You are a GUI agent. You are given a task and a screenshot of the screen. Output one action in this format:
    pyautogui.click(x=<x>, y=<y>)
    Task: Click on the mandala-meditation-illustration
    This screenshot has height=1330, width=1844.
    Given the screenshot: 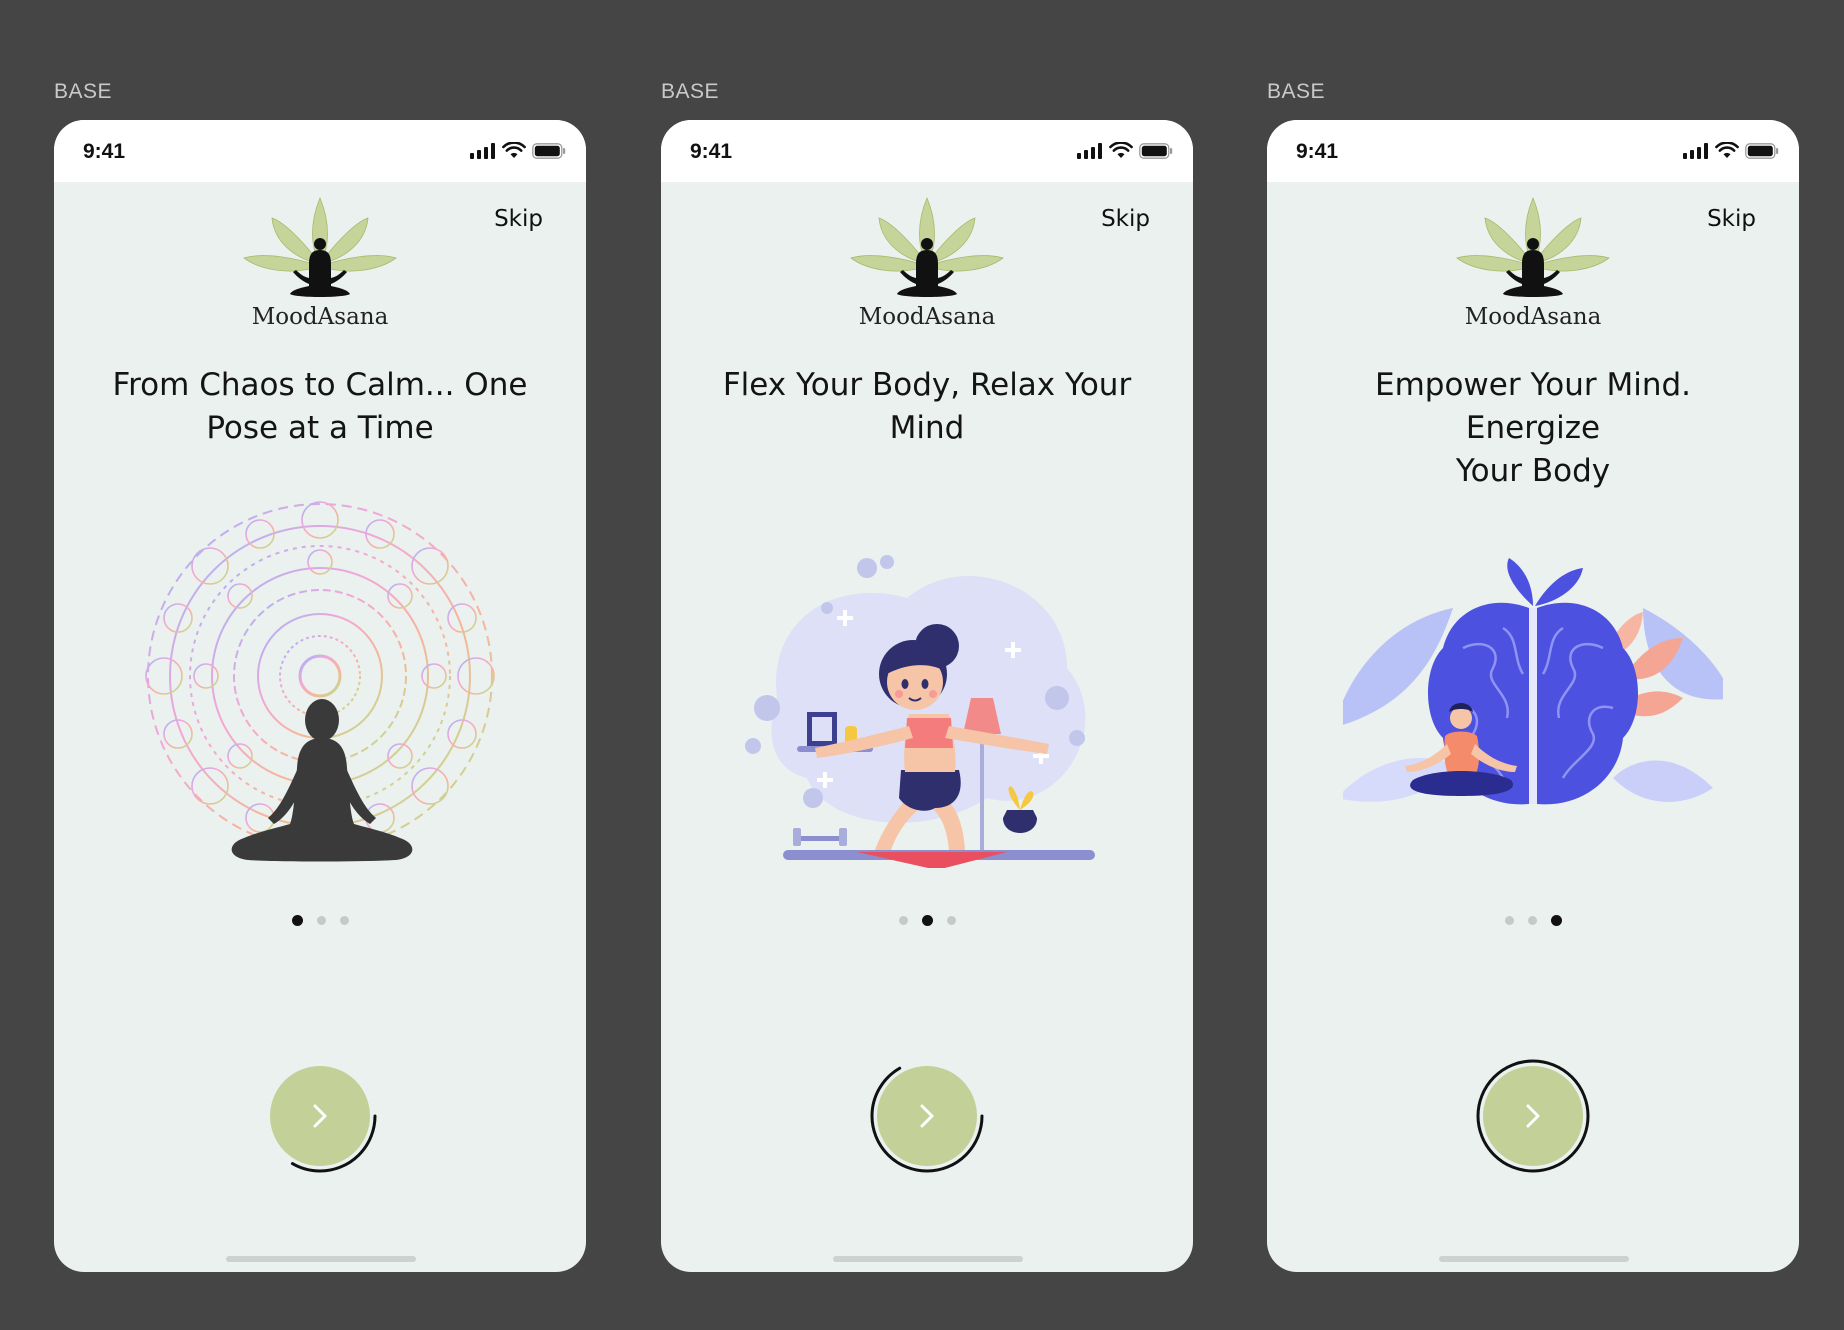 What is the action you would take?
    pyautogui.click(x=320, y=681)
    